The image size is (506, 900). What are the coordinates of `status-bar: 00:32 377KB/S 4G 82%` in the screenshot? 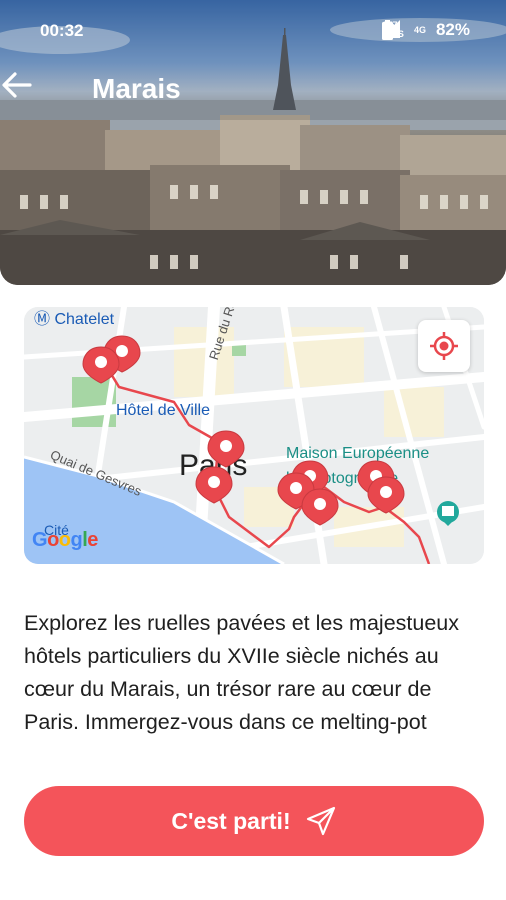 It's located at (253, 30).